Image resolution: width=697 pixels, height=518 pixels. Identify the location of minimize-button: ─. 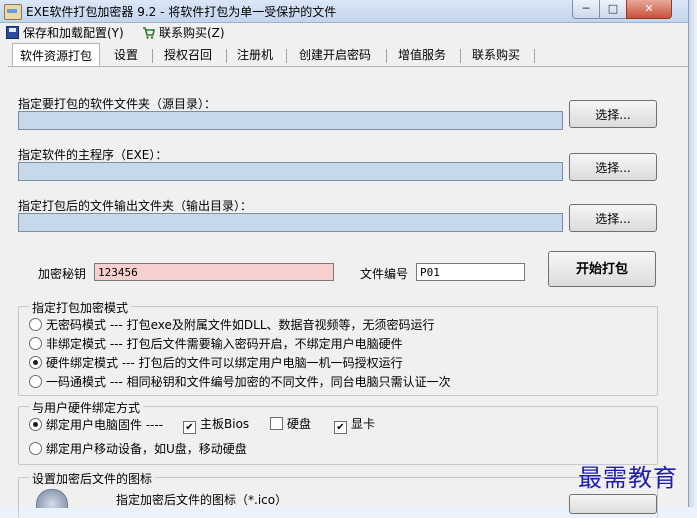
(586, 9).